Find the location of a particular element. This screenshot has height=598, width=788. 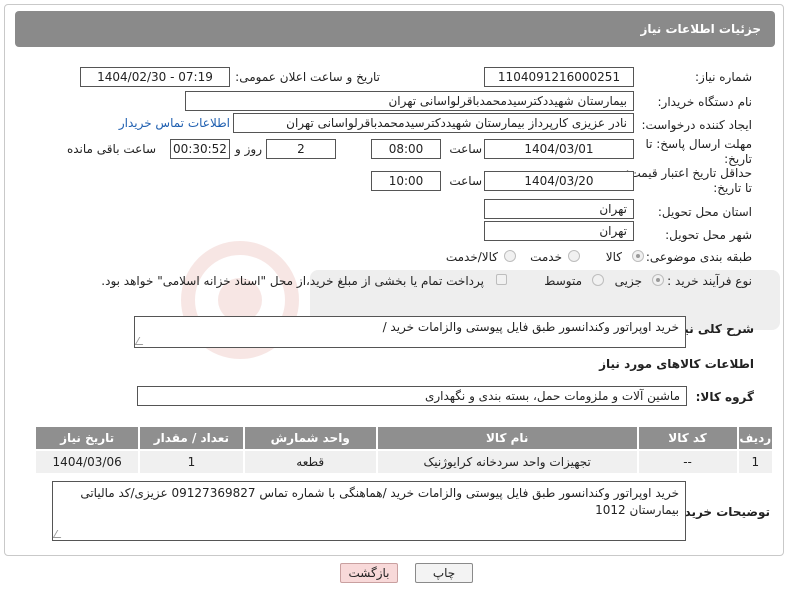

province-label: استان محل تحویل: is located at coordinates (704, 212).